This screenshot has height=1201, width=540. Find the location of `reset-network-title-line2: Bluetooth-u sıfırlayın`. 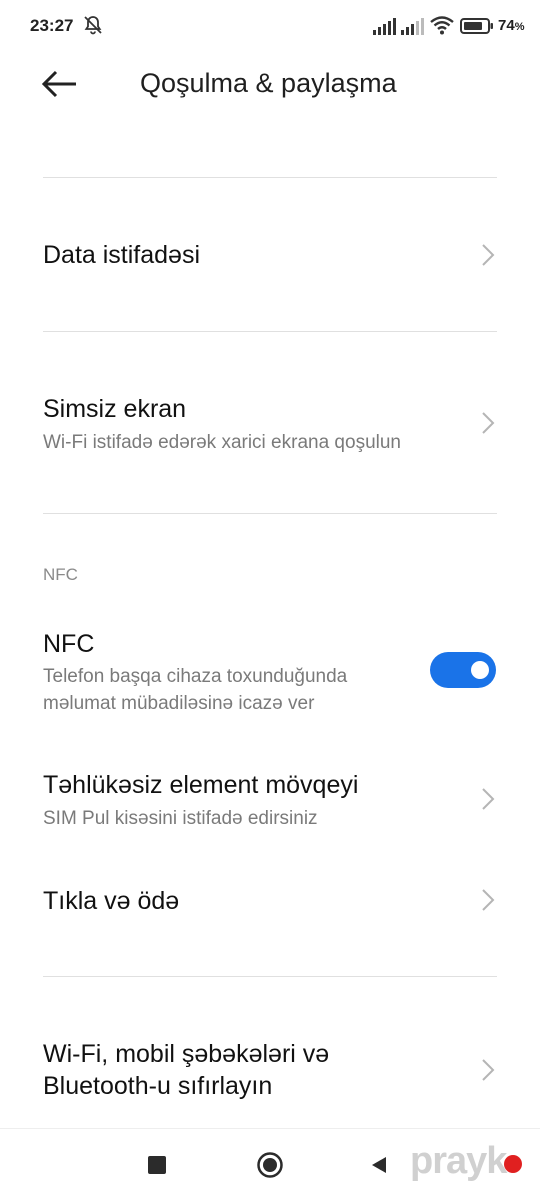

reset-network-title-line2: Bluetooth-u sıfırlayın is located at coordinates (158, 1086).